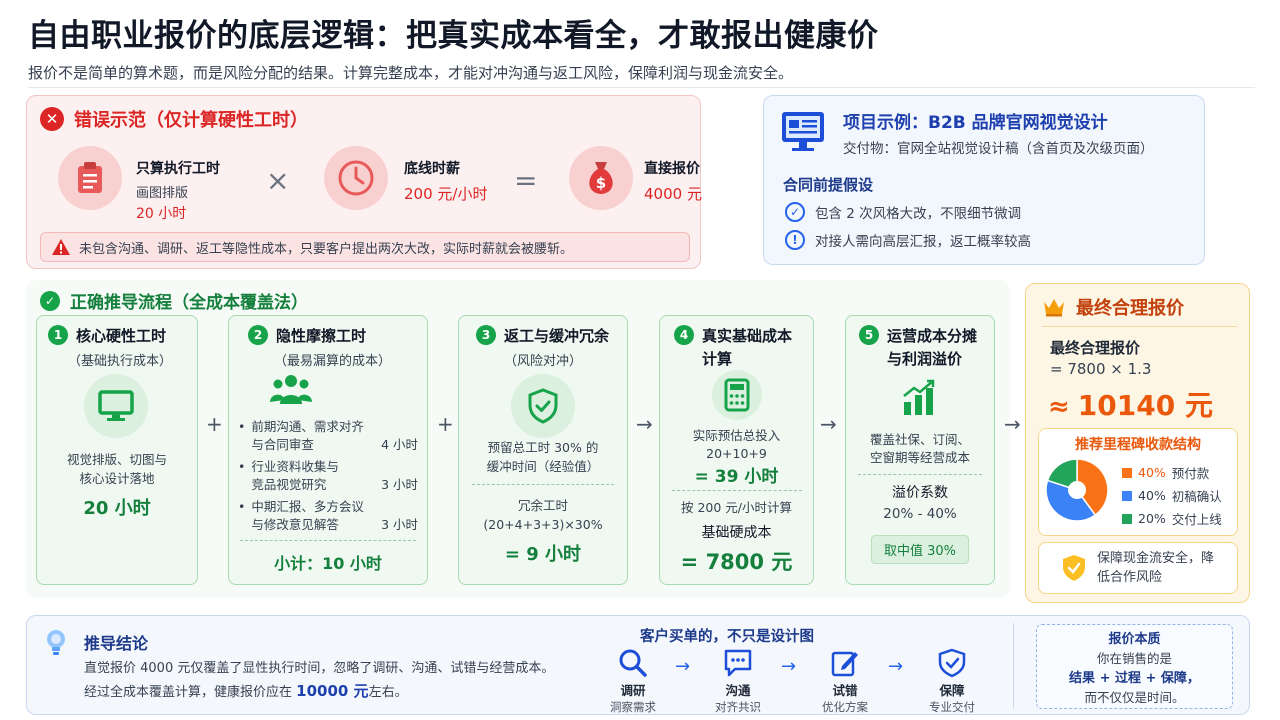  Describe the element at coordinates (356, 178) in the screenshot. I see `clock-icon` at that location.